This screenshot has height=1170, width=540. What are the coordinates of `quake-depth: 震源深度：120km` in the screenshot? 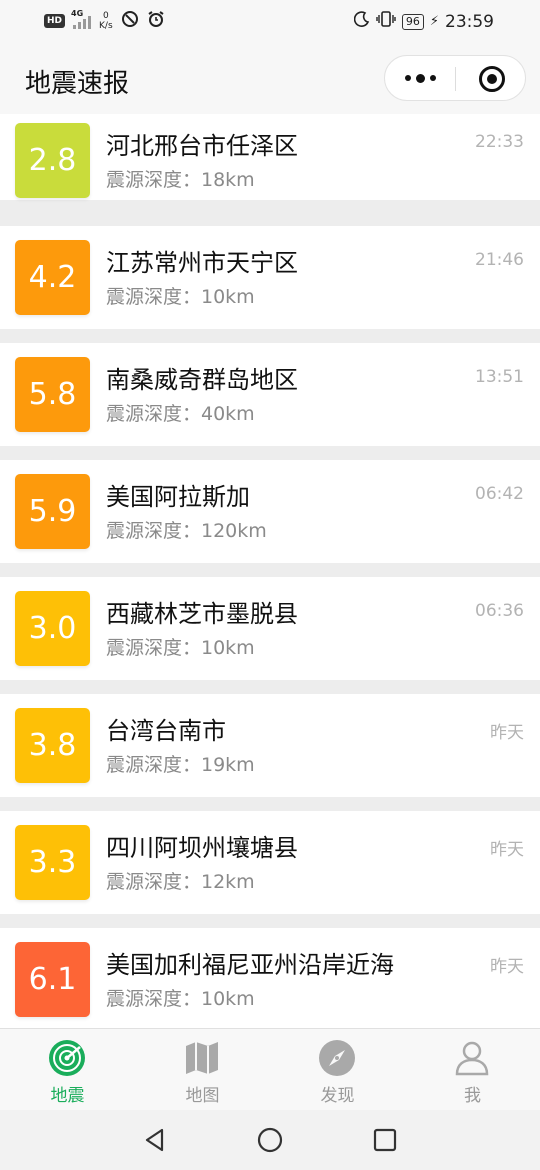 It's located at (186, 531).